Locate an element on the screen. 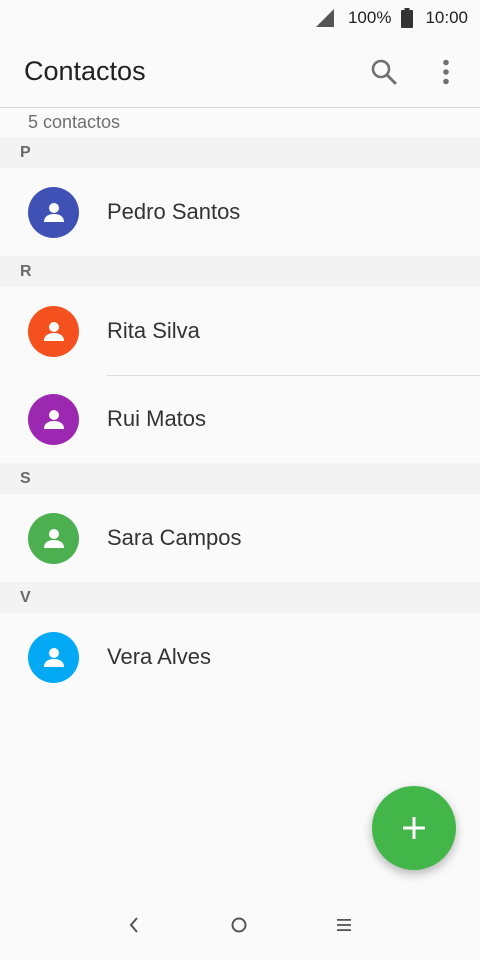 Image resolution: width=480 pixels, height=960 pixels. signal-icon is located at coordinates (324, 18).